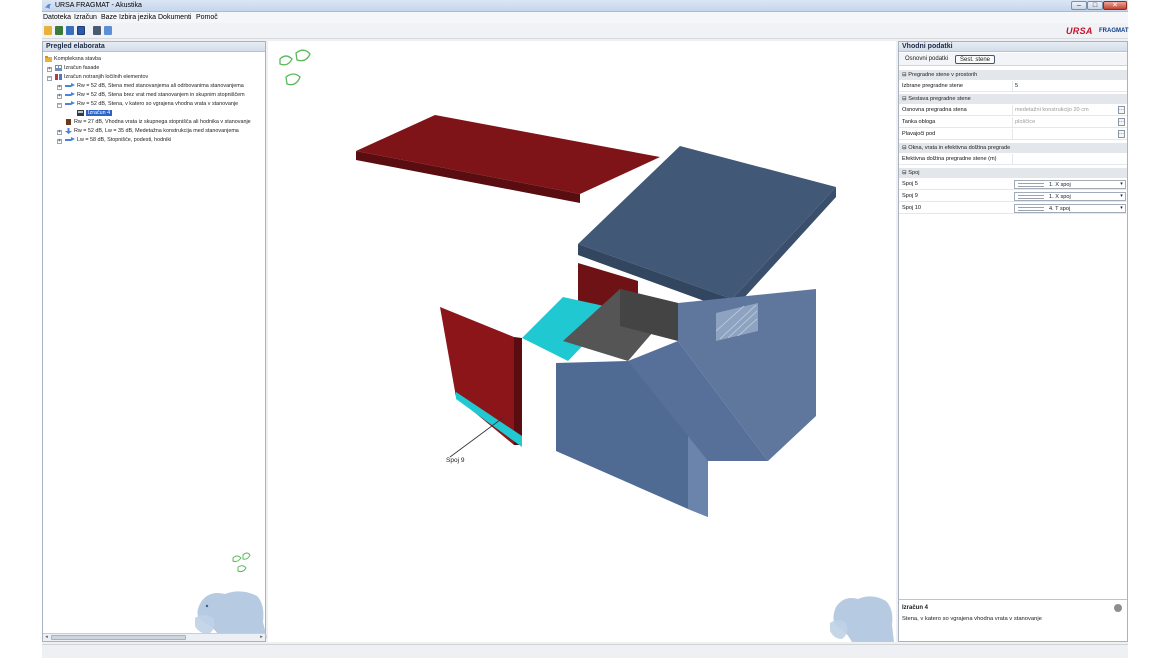 This screenshot has height=658, width=1170. I want to click on prop-label: Osnovna pregradna stena, so click(934, 110).